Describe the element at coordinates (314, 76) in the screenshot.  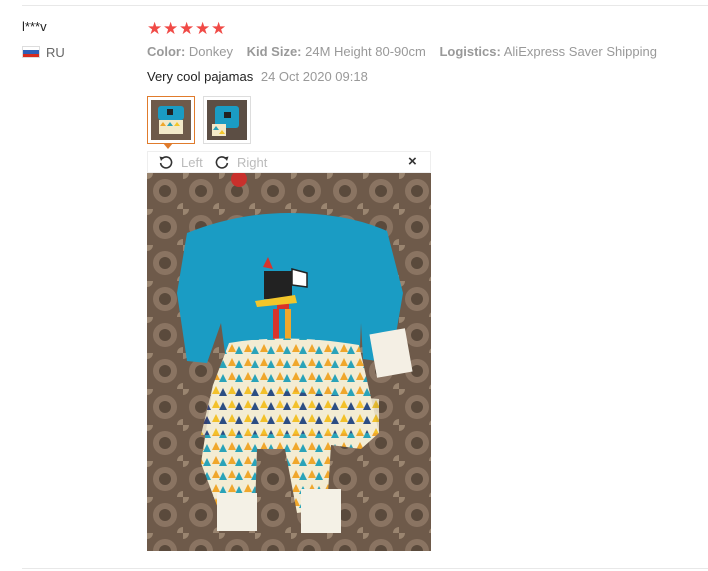
I see `review-date: 24 Oct 2020 09:18` at that location.